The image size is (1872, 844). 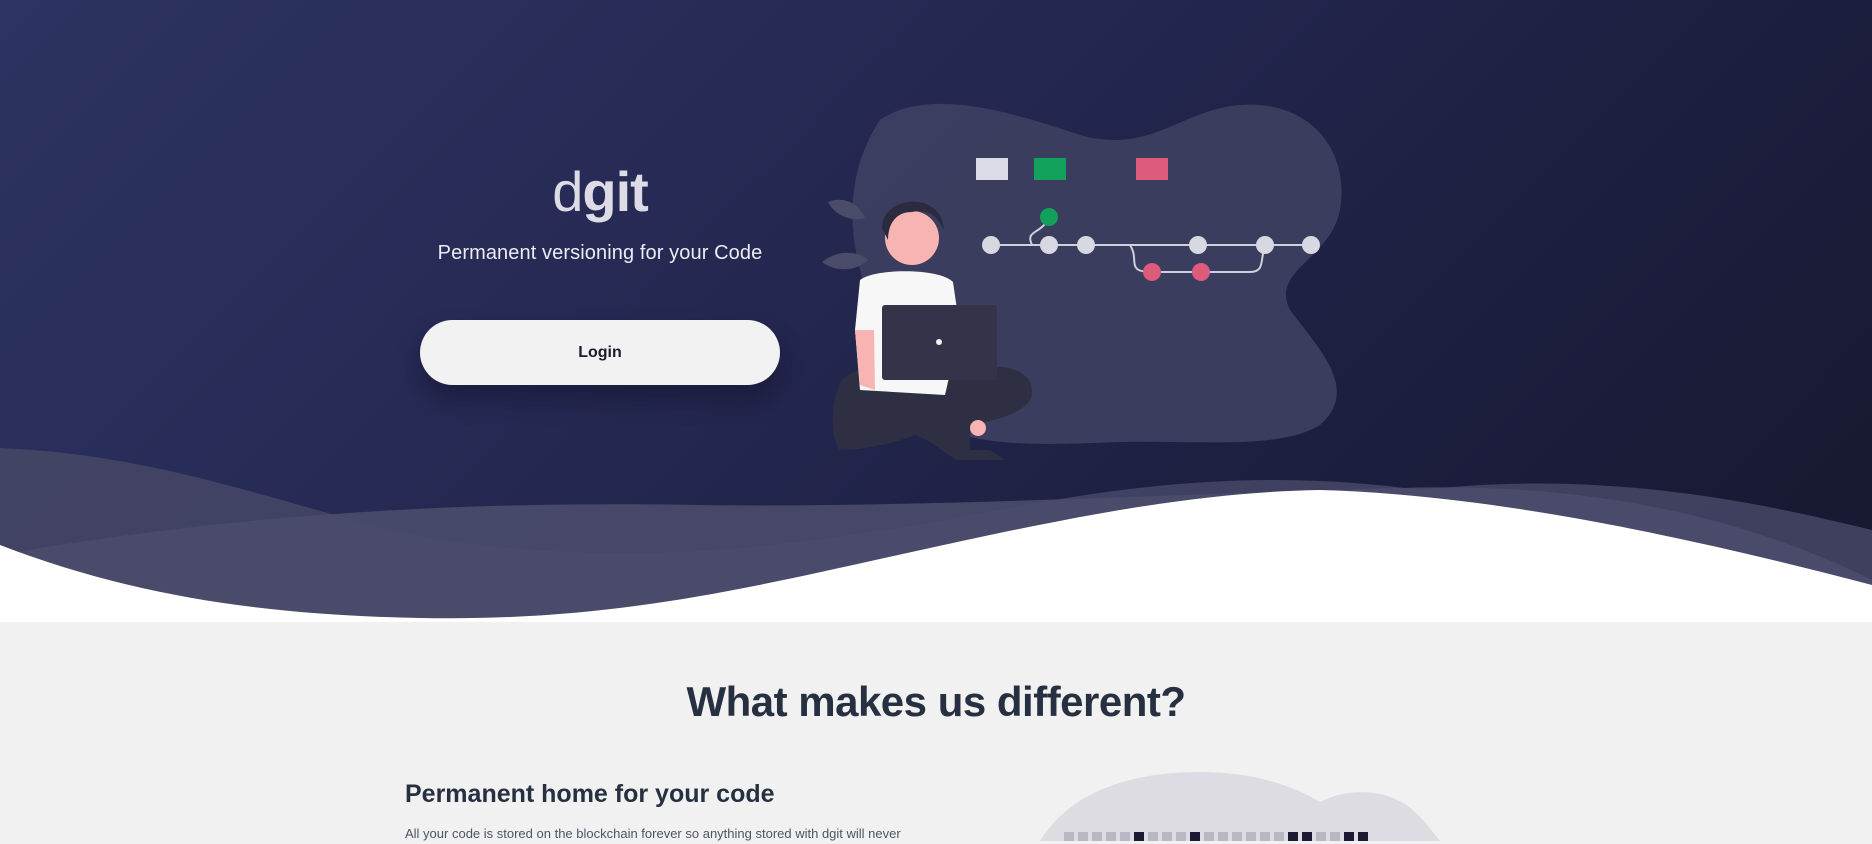 I want to click on laptop-logo, so click(x=939, y=342).